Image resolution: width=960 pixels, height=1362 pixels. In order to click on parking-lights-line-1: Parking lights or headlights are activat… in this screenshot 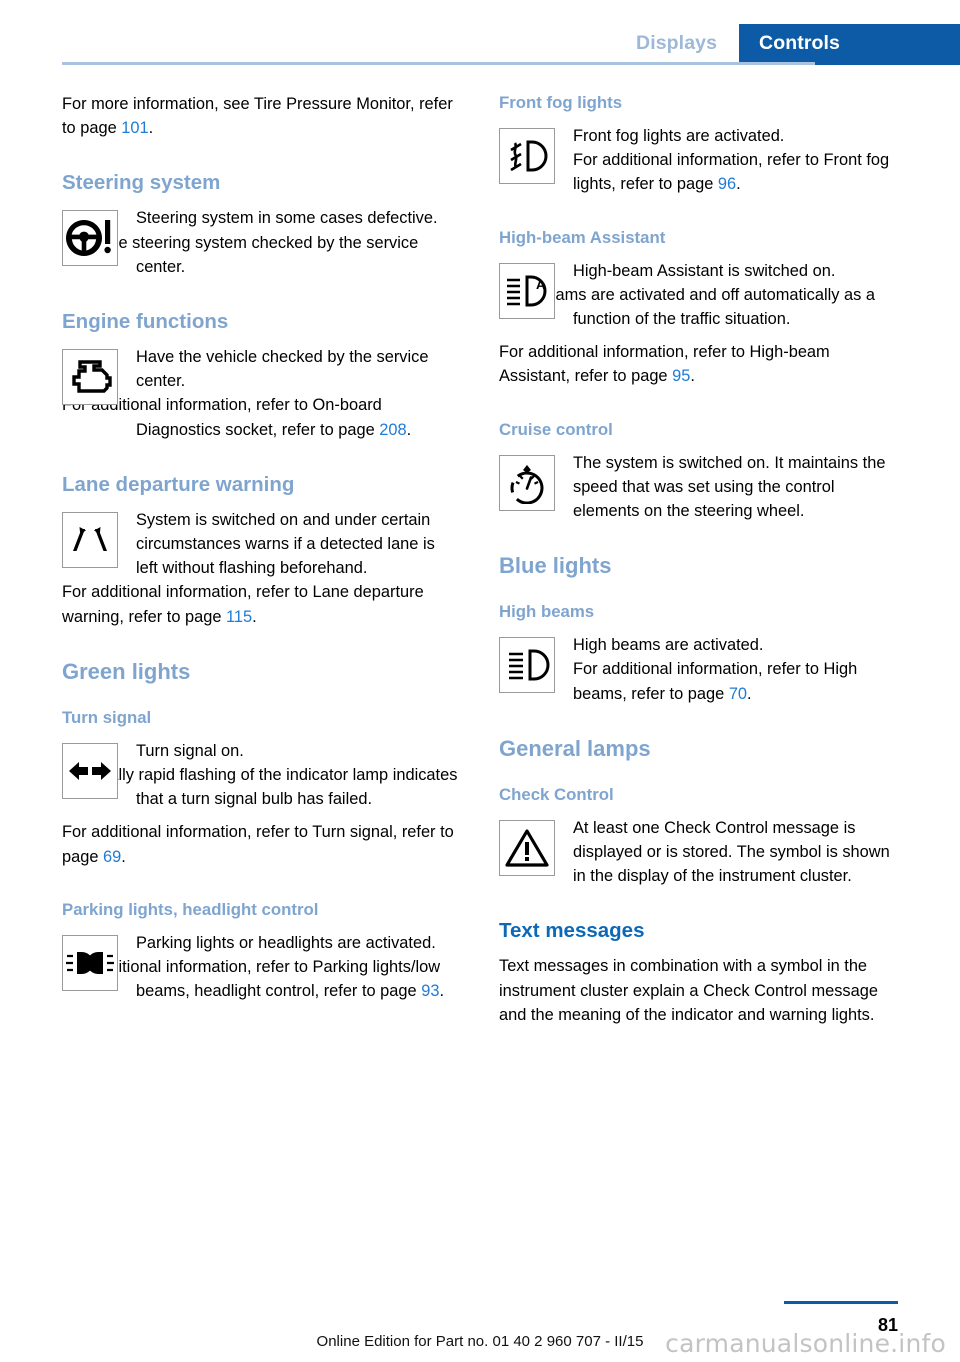, I will do `click(286, 942)`.